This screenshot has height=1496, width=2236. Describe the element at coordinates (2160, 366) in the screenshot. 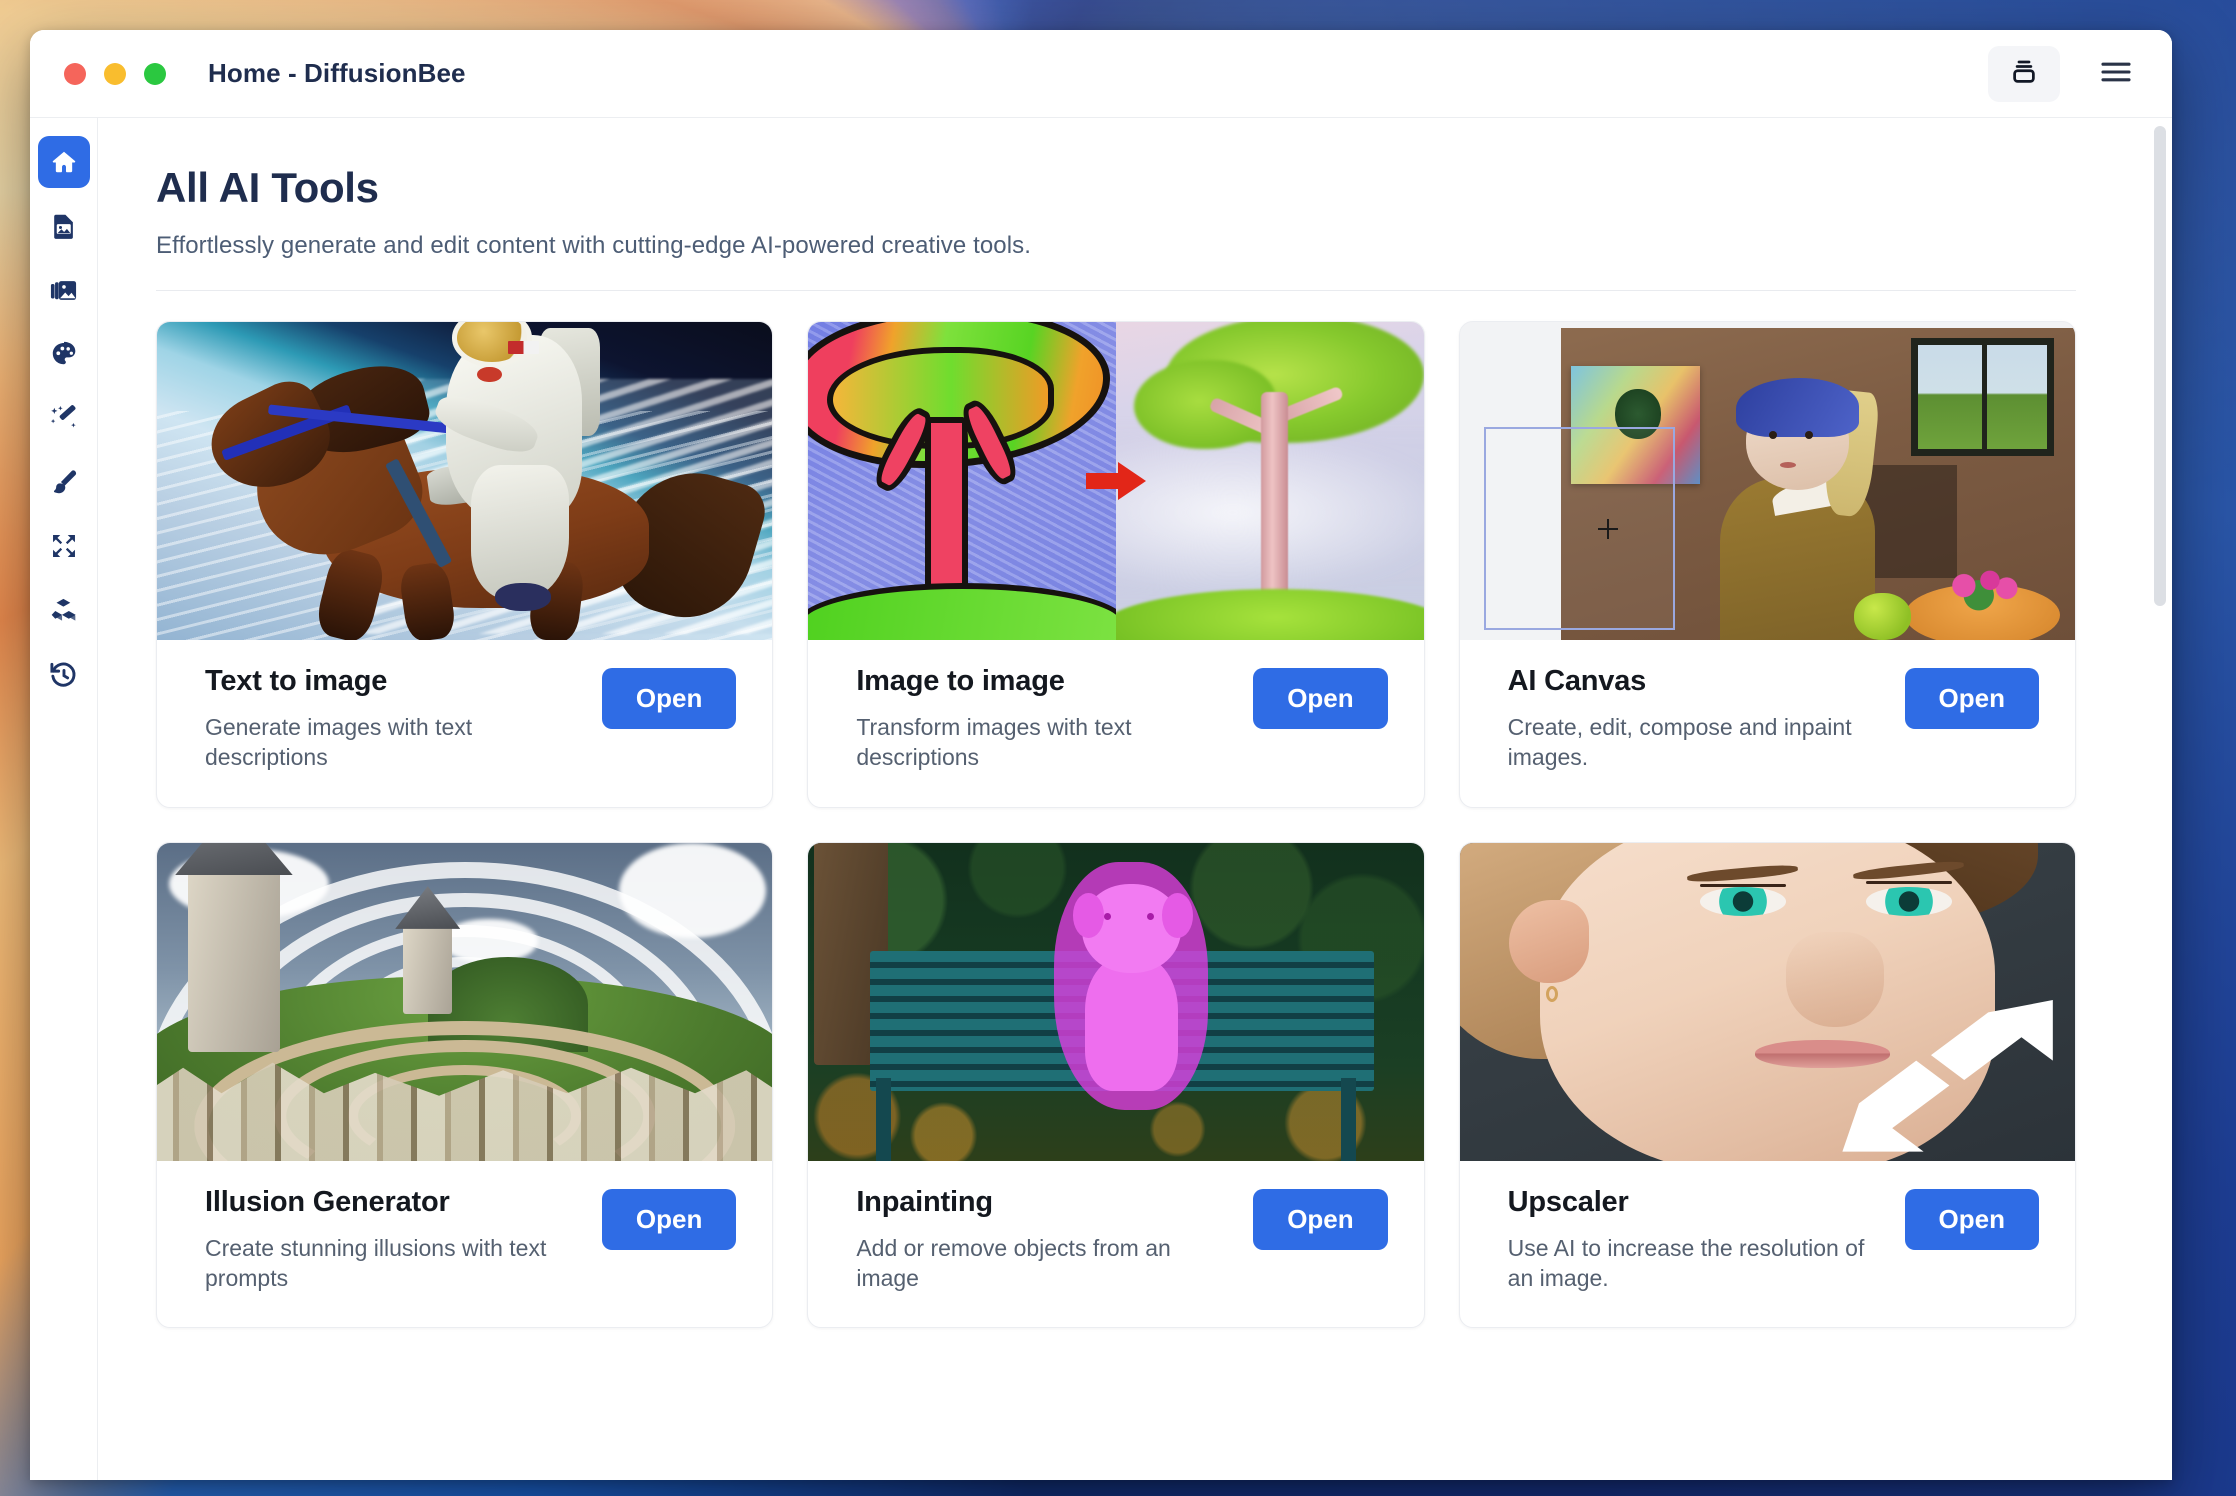

I see `scrollbar-thumb` at that location.